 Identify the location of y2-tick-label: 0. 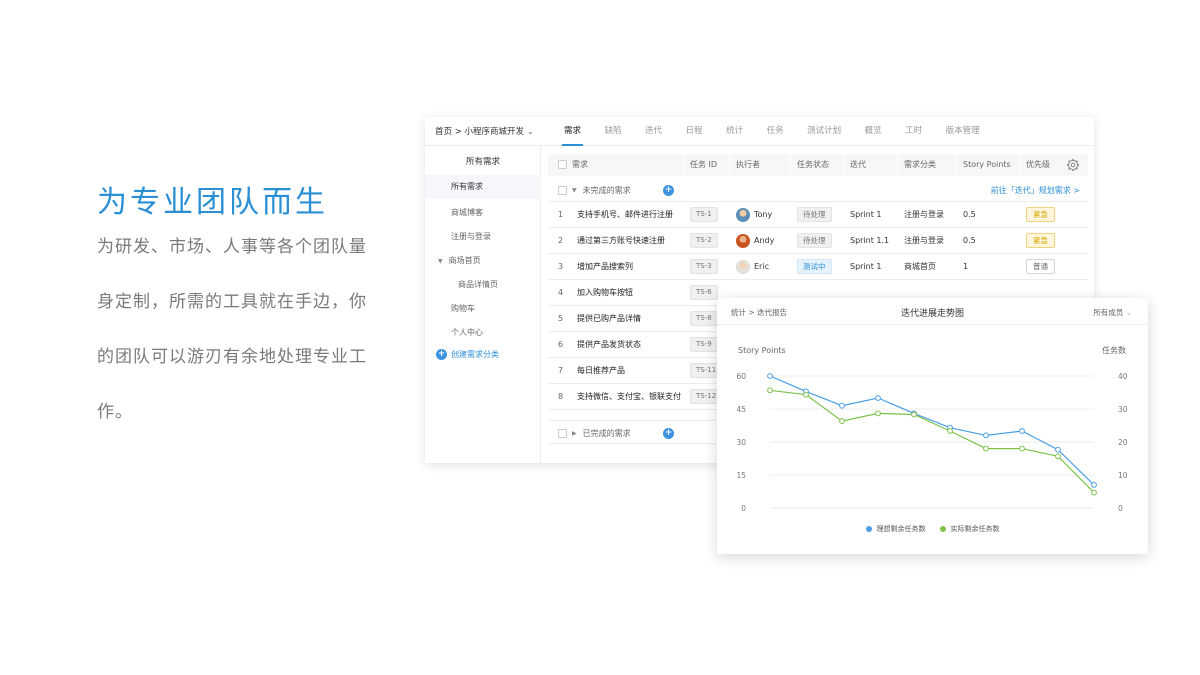
(1120, 508).